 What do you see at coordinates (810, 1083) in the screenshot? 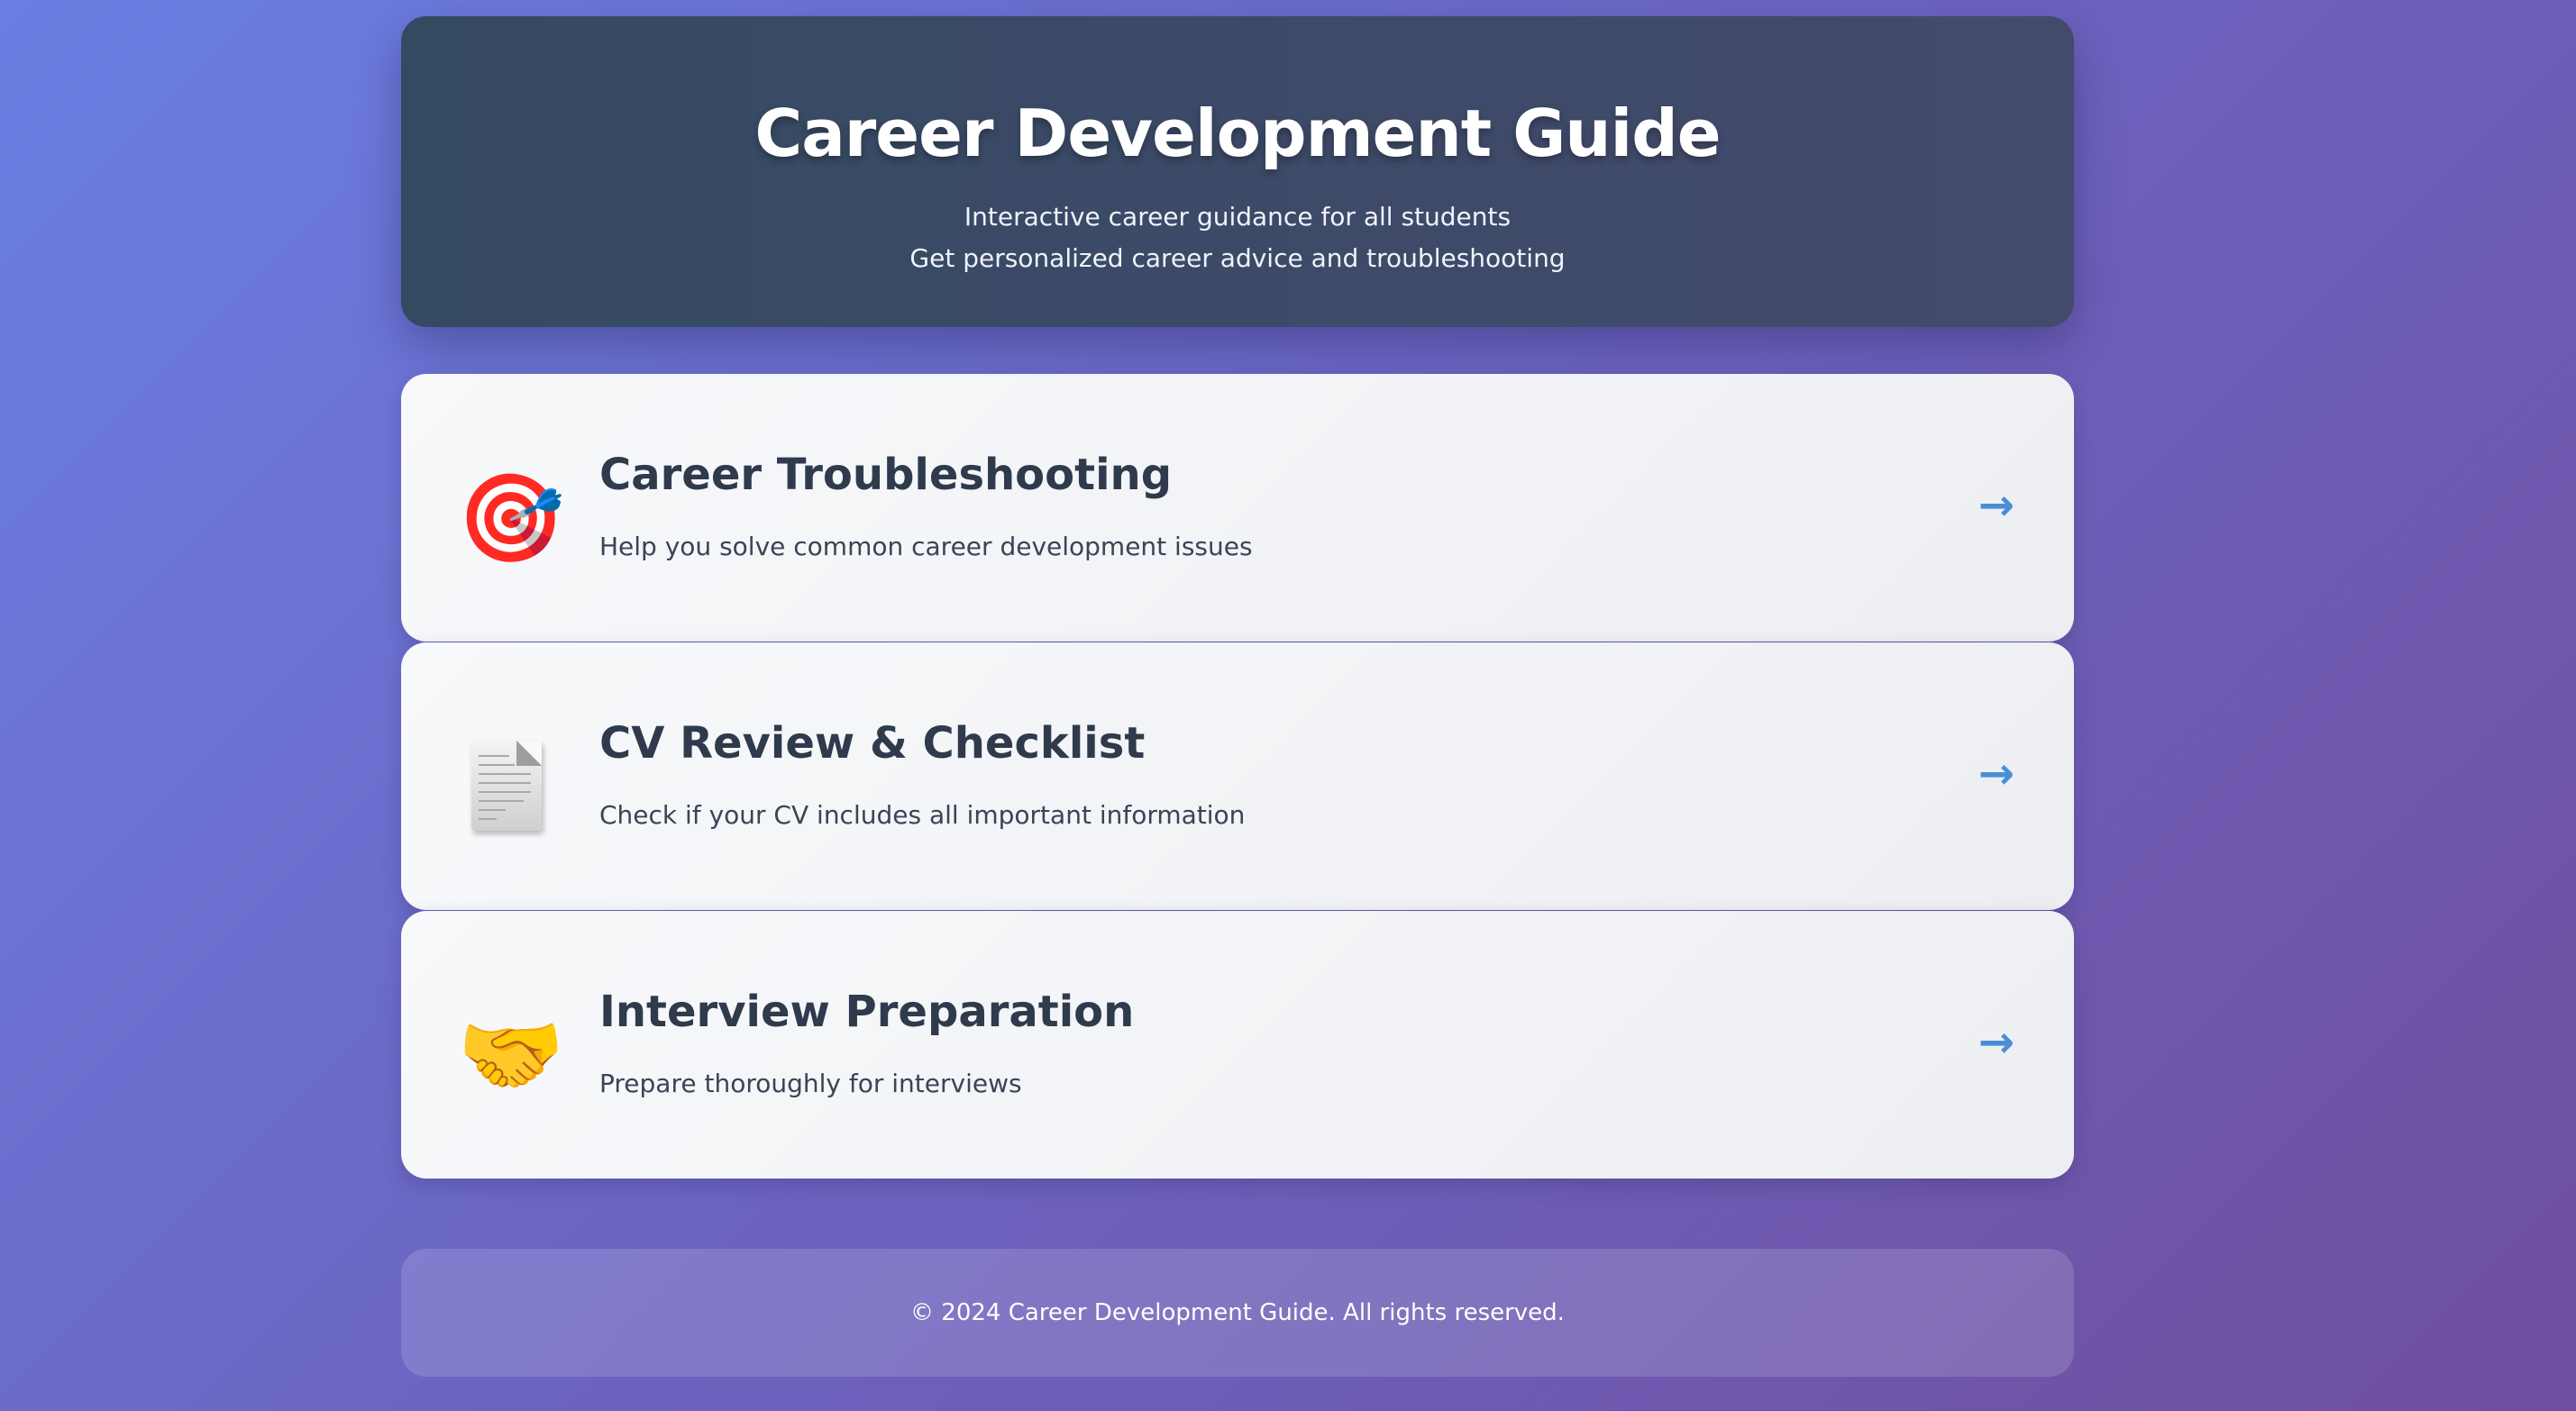
I see `card-description: Prepare thoroughly for interviews` at bounding box center [810, 1083].